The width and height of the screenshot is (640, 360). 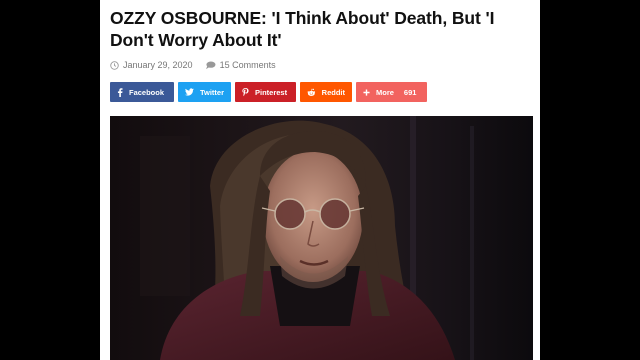 I want to click on pinterest-icon, so click(x=245, y=91).